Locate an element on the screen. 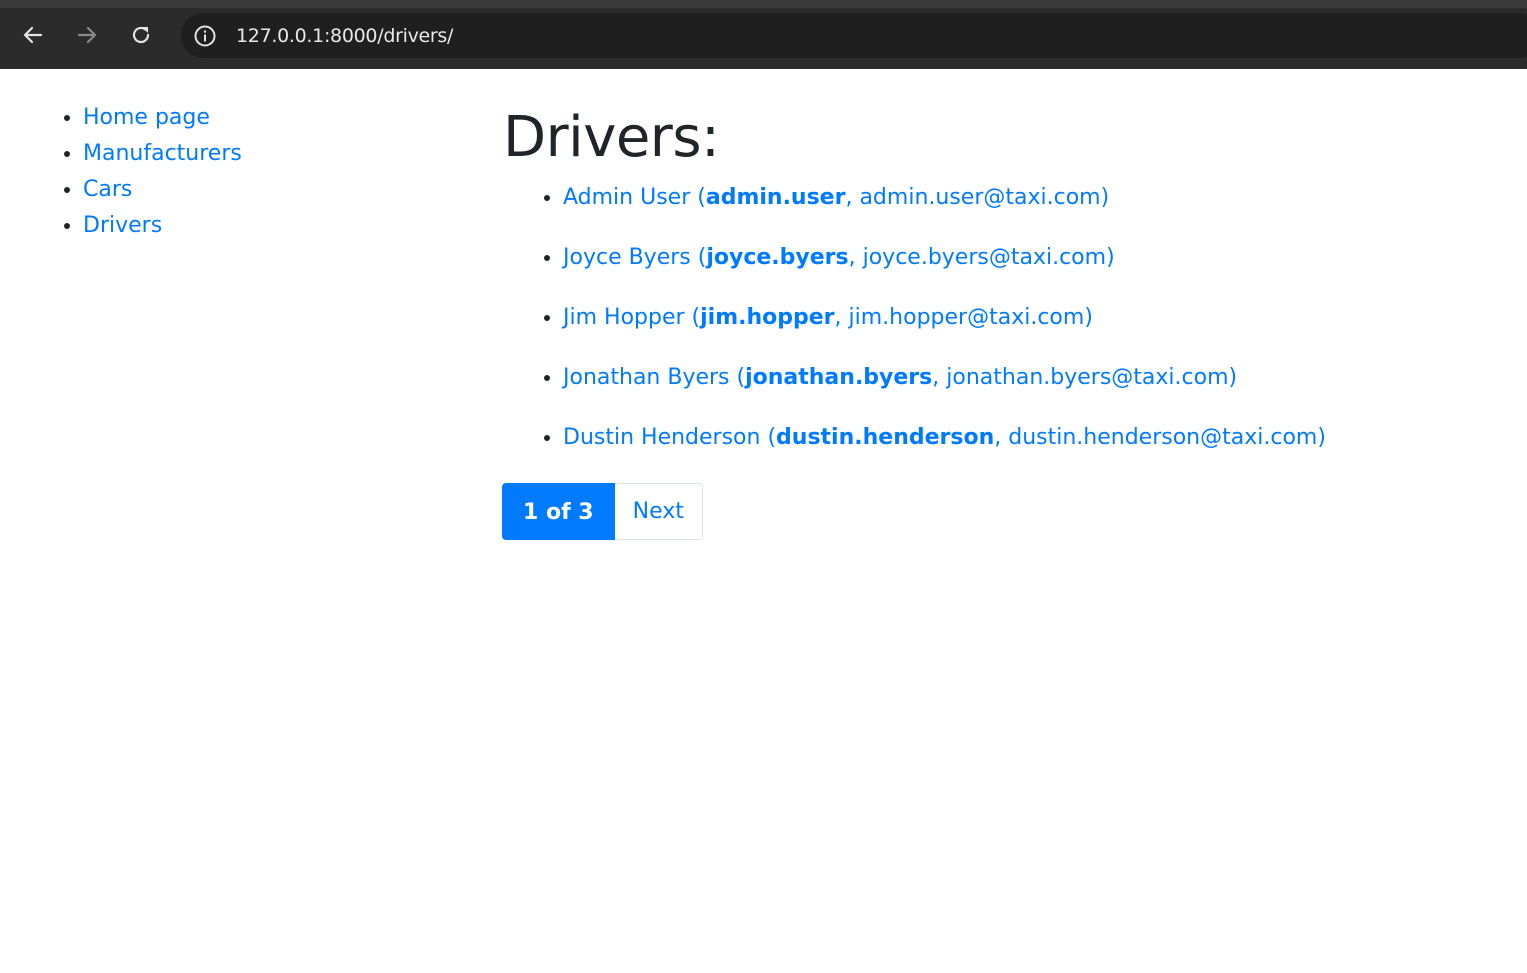 The height and width of the screenshot is (973, 1527). home-page-link: Home page is located at coordinates (146, 117).